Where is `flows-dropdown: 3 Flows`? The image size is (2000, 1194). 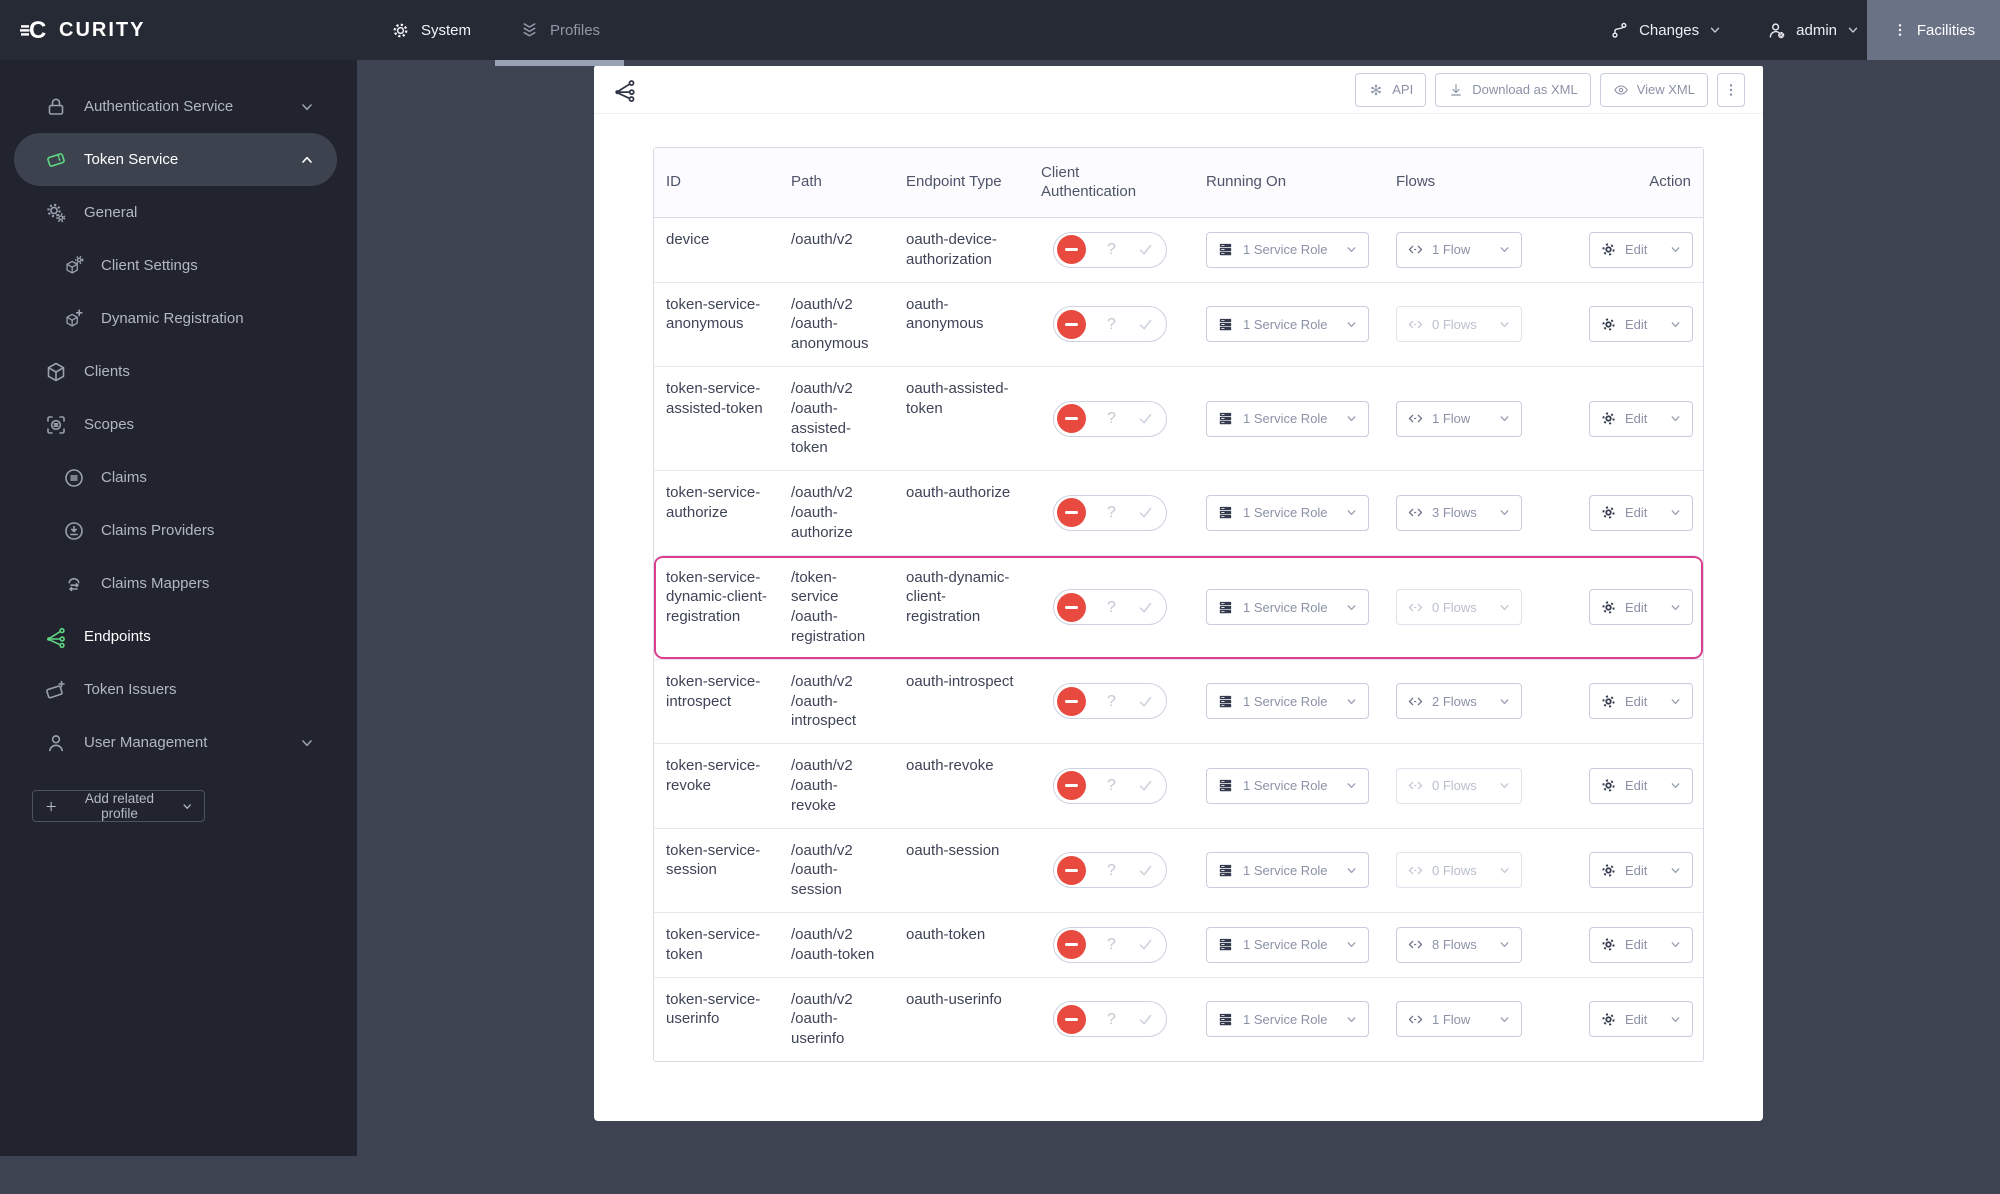 flows-dropdown: 3 Flows is located at coordinates (1459, 512).